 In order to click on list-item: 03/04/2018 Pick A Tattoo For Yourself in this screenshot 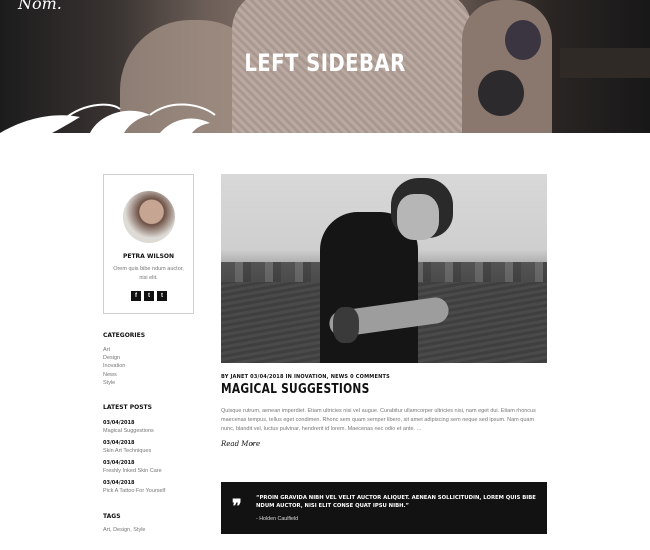, I will do `click(134, 489)`.